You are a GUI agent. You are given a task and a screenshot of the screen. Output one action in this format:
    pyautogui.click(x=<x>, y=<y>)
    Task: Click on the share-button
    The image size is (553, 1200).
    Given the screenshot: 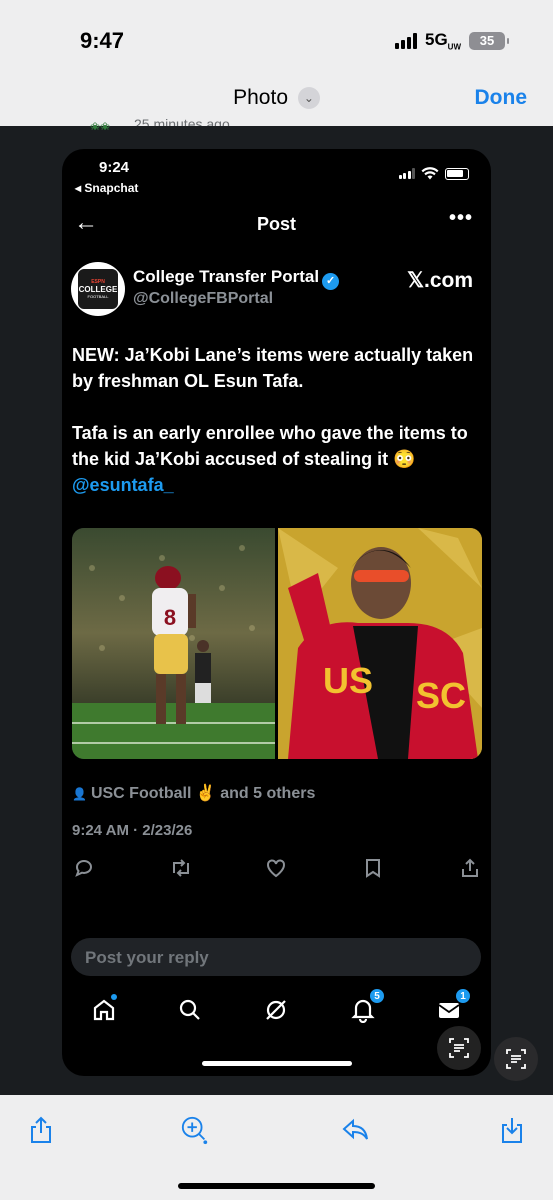 What is the action you would take?
    pyautogui.click(x=41, y=1130)
    